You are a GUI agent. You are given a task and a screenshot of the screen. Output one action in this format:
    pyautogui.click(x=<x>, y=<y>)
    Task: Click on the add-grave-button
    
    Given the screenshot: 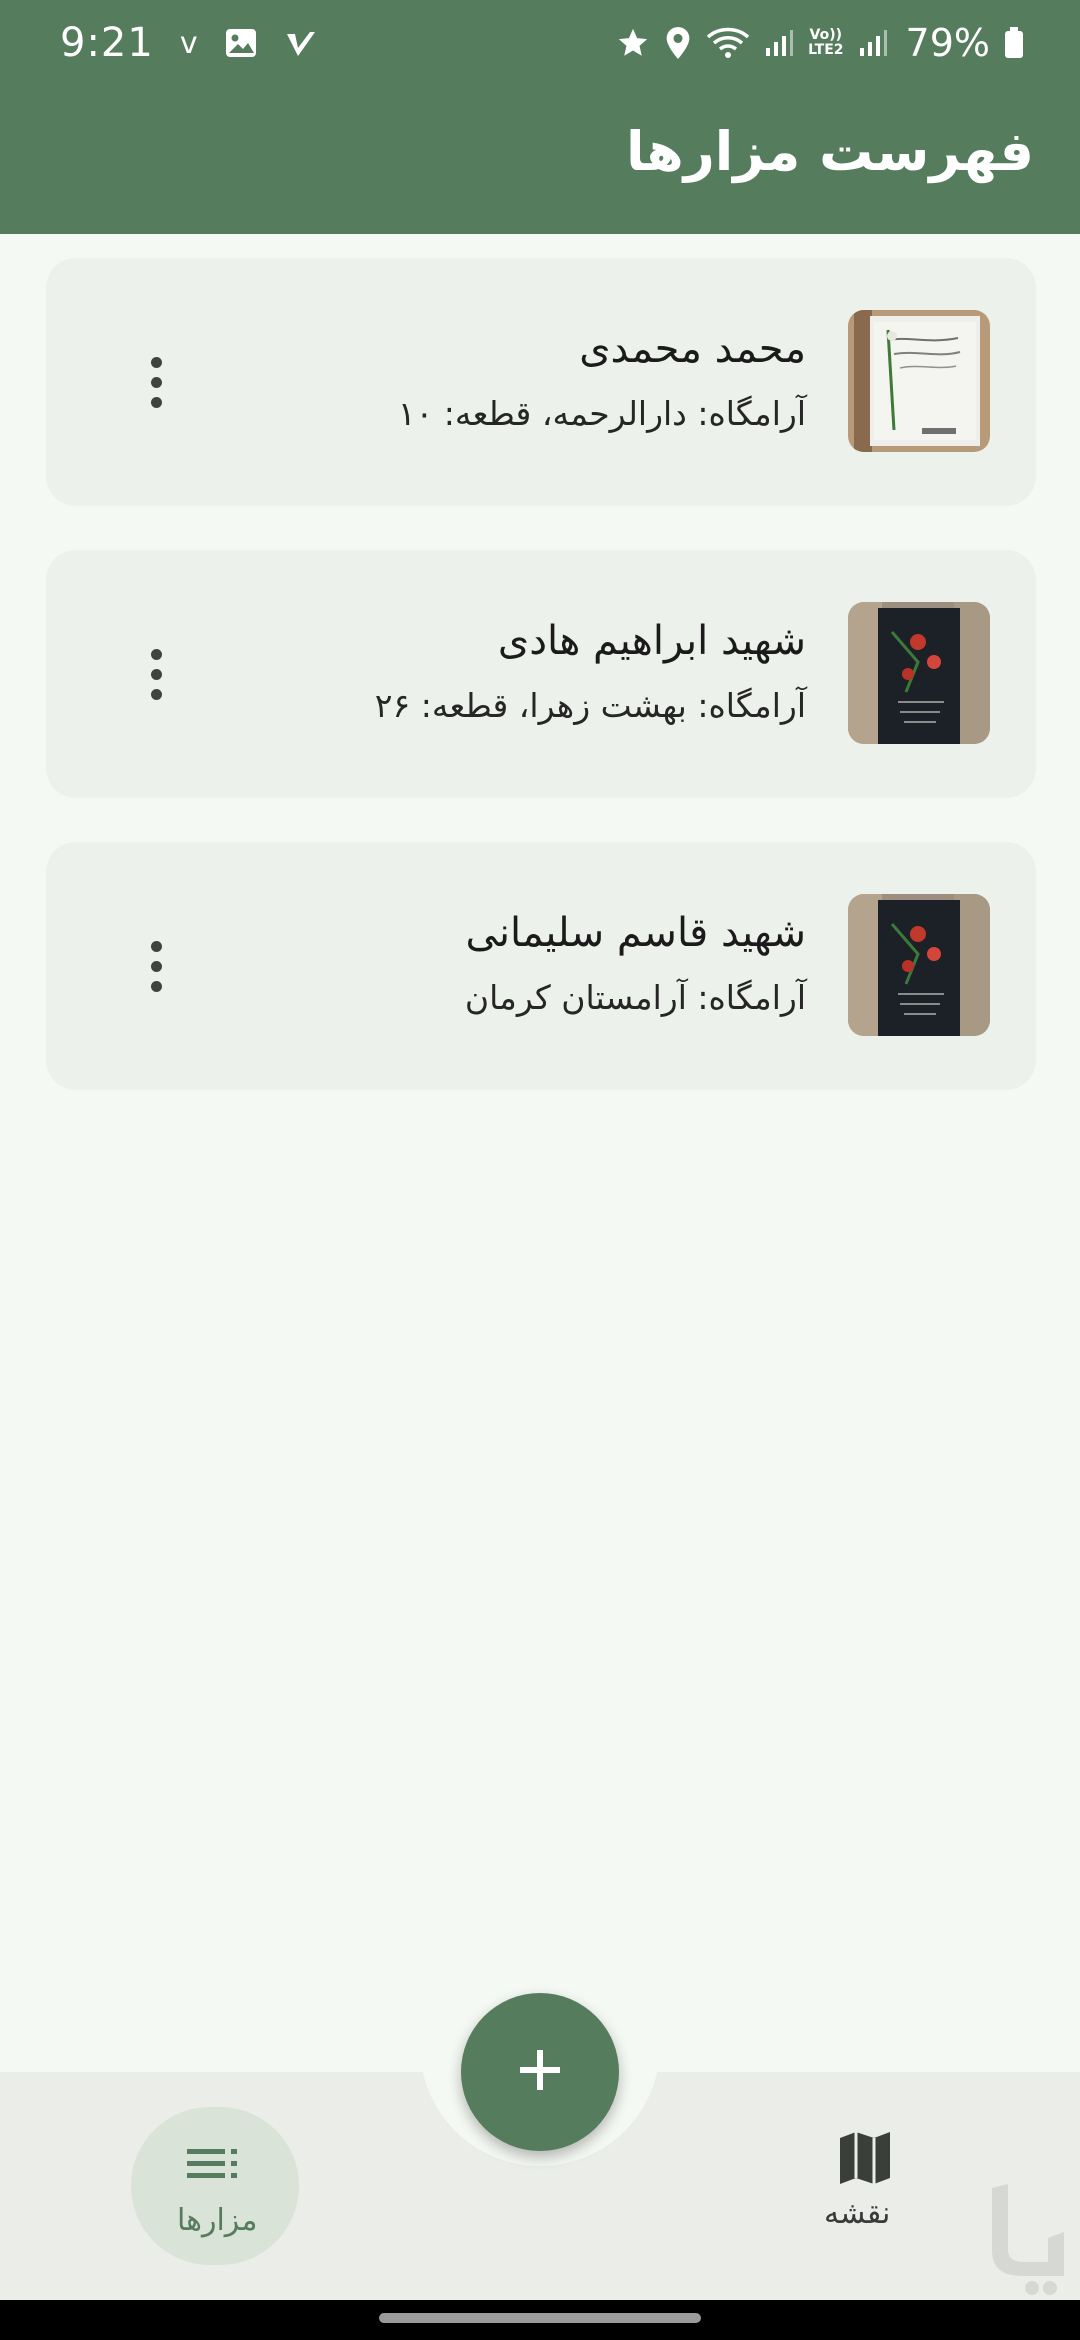 What is the action you would take?
    pyautogui.click(x=540, y=2072)
    